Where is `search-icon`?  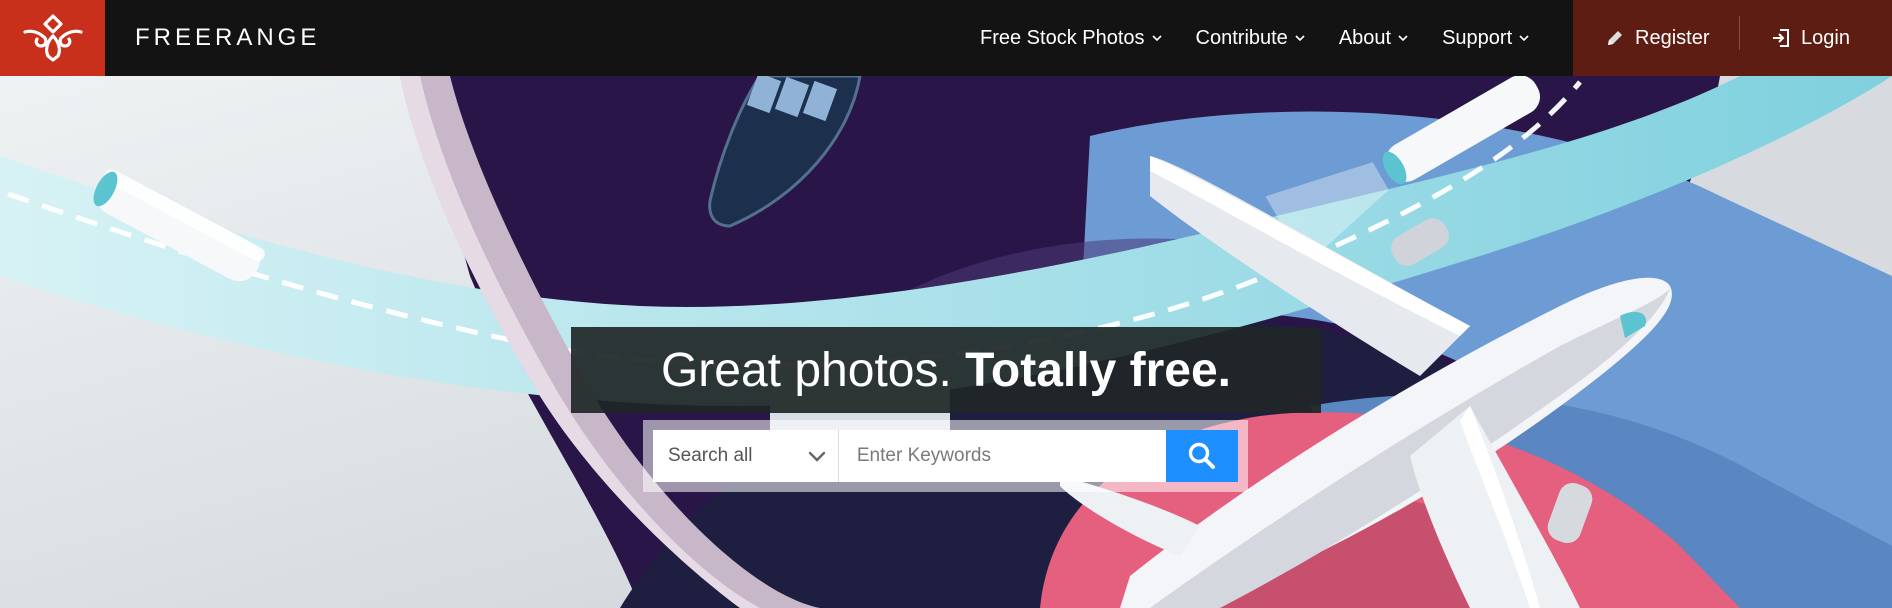
search-icon is located at coordinates (1201, 455).